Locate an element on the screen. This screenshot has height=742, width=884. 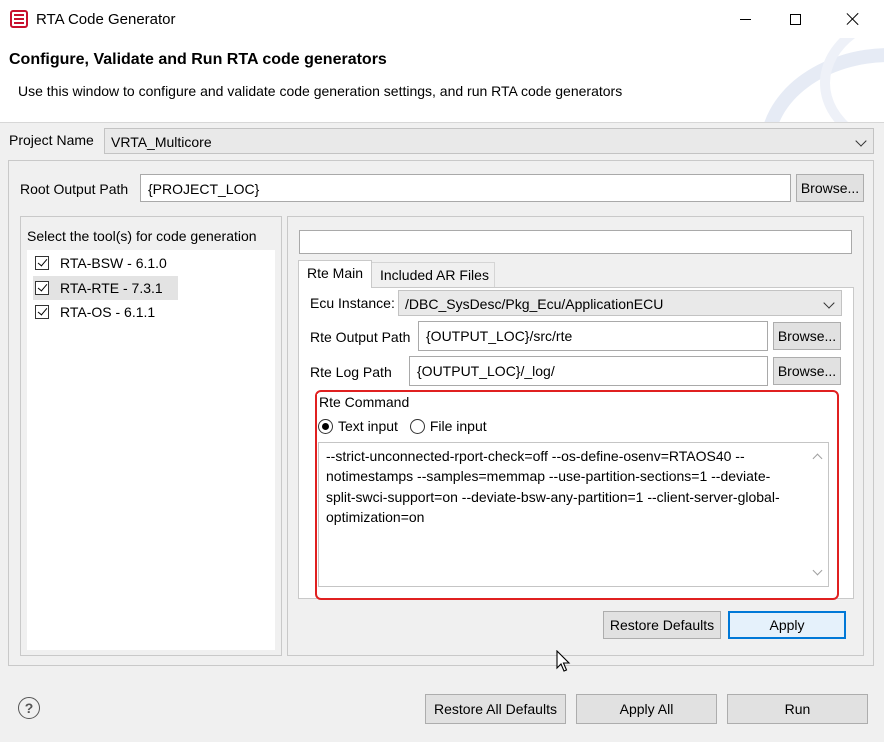
message-field is located at coordinates (575, 242).